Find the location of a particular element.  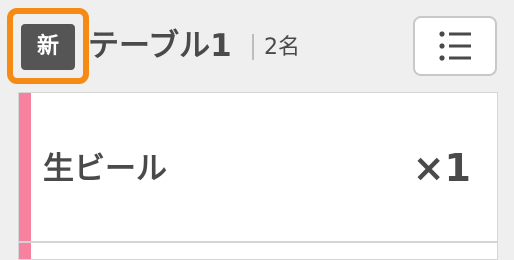

order-item-partial is located at coordinates (258, 251).